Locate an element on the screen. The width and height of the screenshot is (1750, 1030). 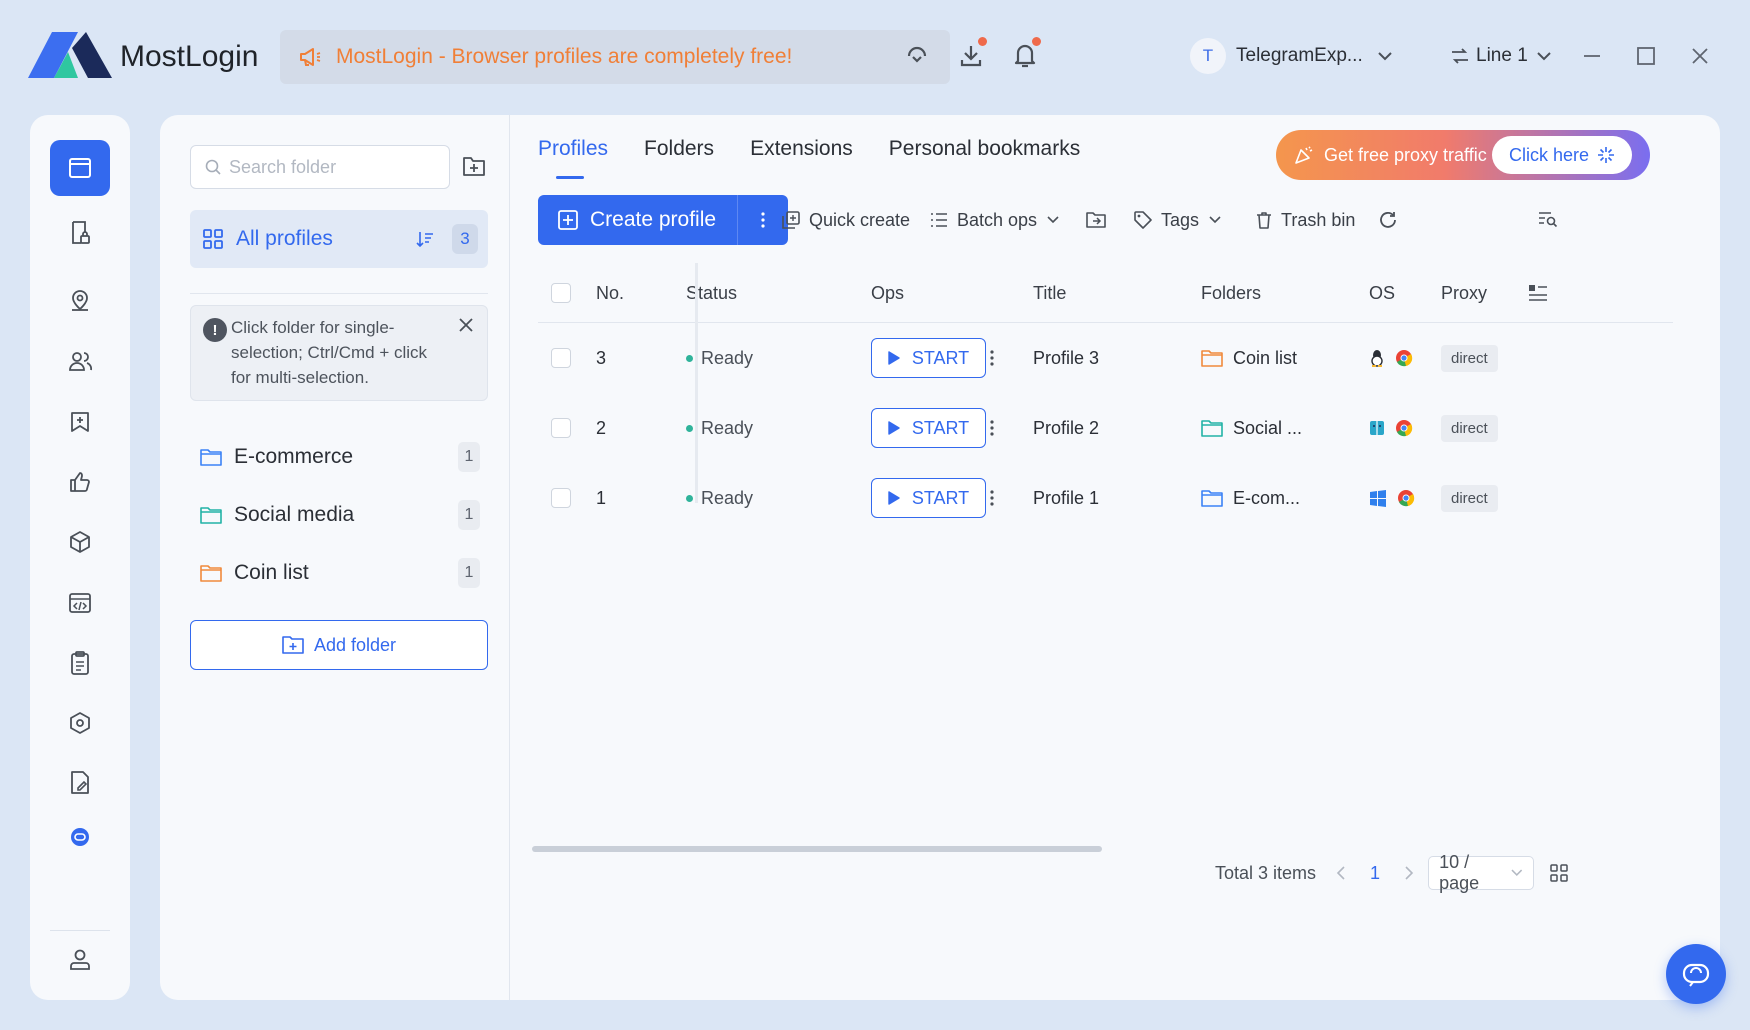
add-folder-button: Add folder is located at coordinates (339, 645).